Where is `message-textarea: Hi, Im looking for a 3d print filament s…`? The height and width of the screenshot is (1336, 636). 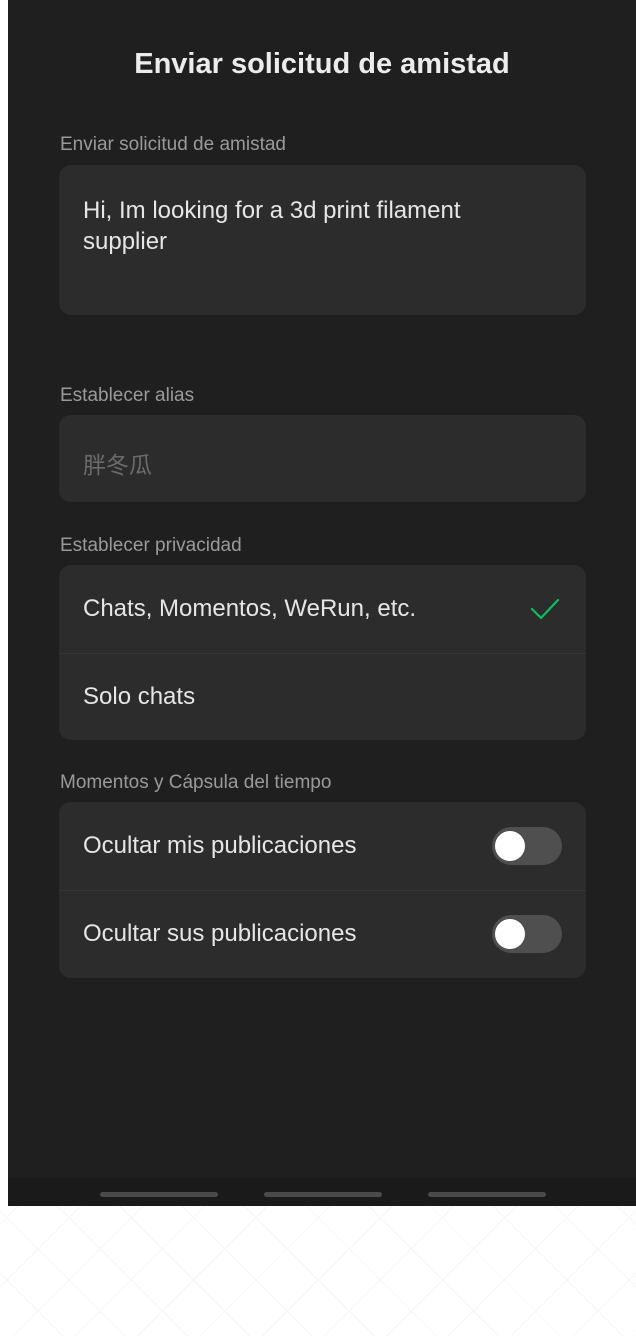 message-textarea: Hi, Im looking for a 3d print filament s… is located at coordinates (322, 240).